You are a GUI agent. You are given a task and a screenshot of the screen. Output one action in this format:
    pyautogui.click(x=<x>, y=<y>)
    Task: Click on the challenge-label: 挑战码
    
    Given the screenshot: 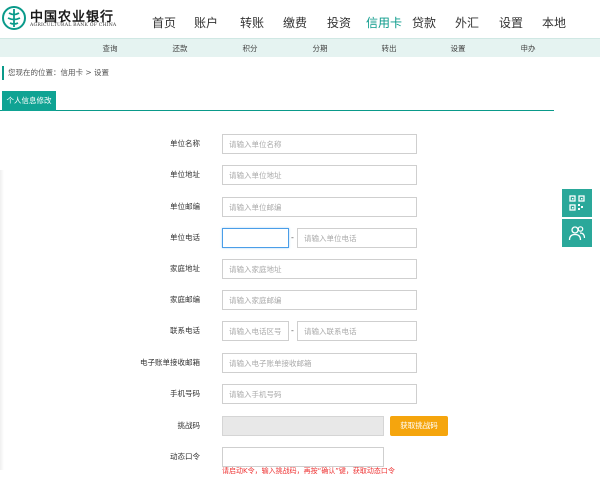 What is the action you would take?
    pyautogui.click(x=189, y=425)
    